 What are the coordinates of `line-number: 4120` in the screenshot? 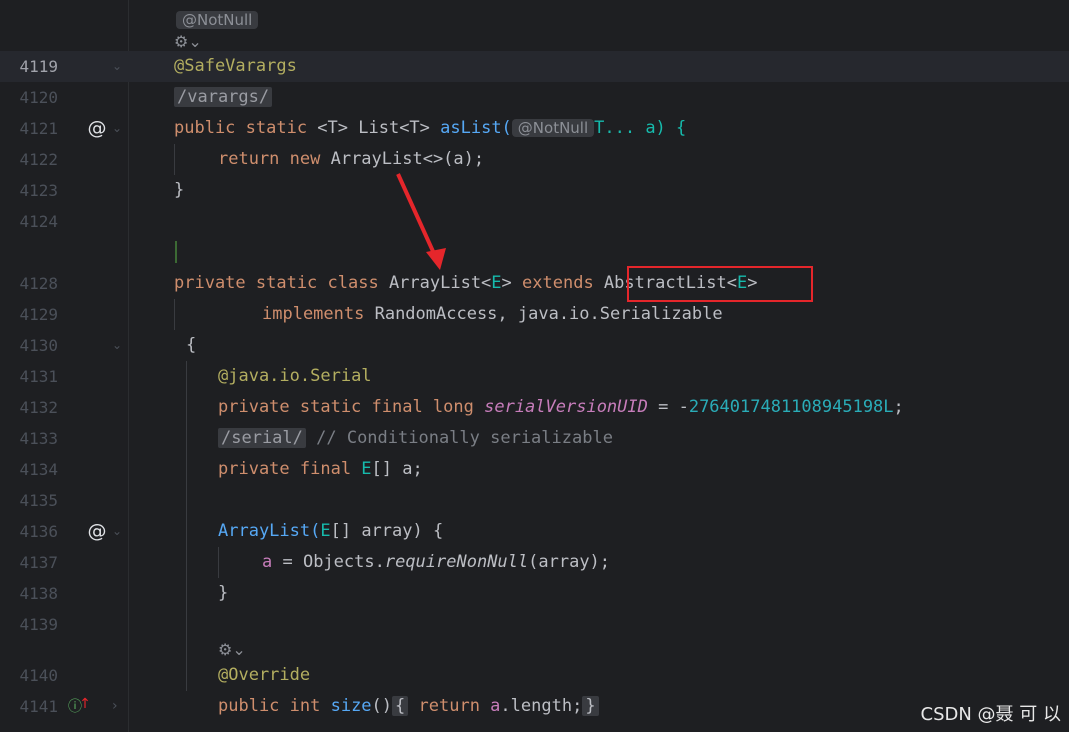 It's located at (29, 97).